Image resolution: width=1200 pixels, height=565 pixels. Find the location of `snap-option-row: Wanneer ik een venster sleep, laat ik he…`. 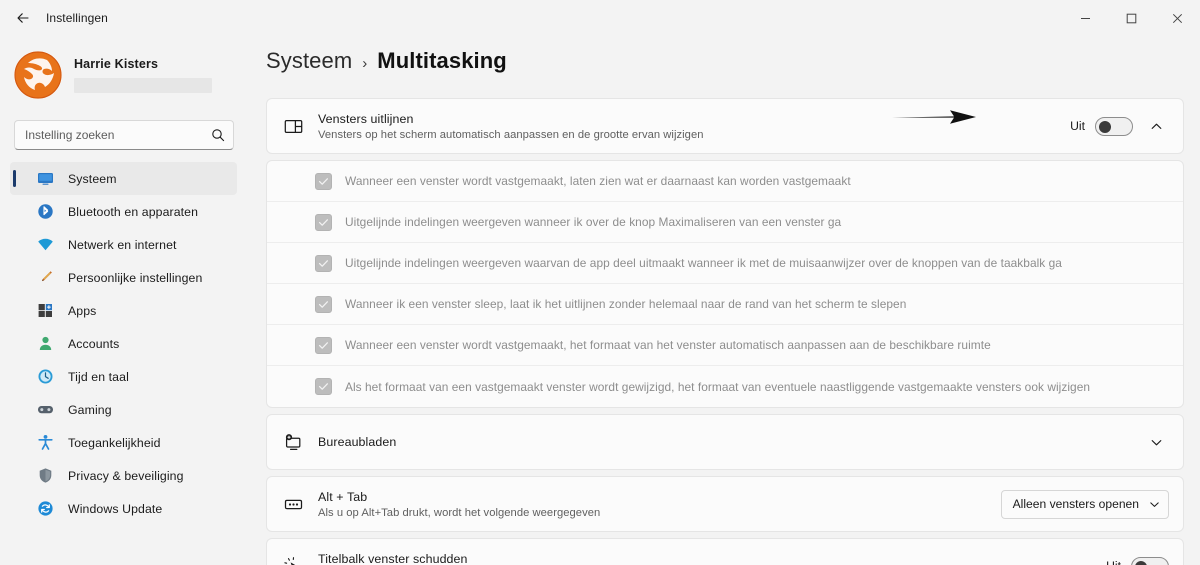

snap-option-row: Wanneer ik een venster sleep, laat ik he… is located at coordinates (725, 304).